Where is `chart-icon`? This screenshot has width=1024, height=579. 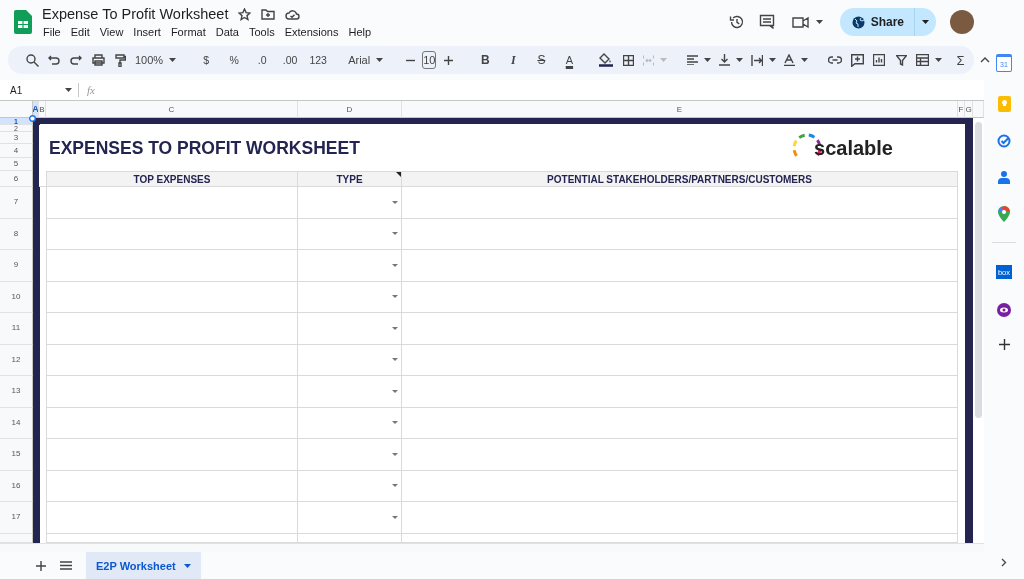 chart-icon is located at coordinates (879, 60).